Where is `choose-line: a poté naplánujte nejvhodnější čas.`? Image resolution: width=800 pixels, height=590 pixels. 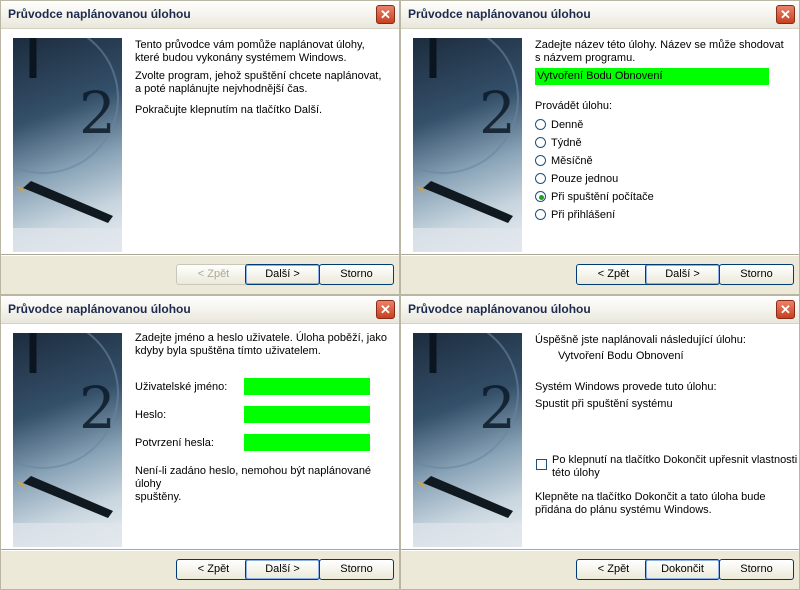 choose-line: a poté naplánujte nejvhodnější čas. is located at coordinates (221, 89).